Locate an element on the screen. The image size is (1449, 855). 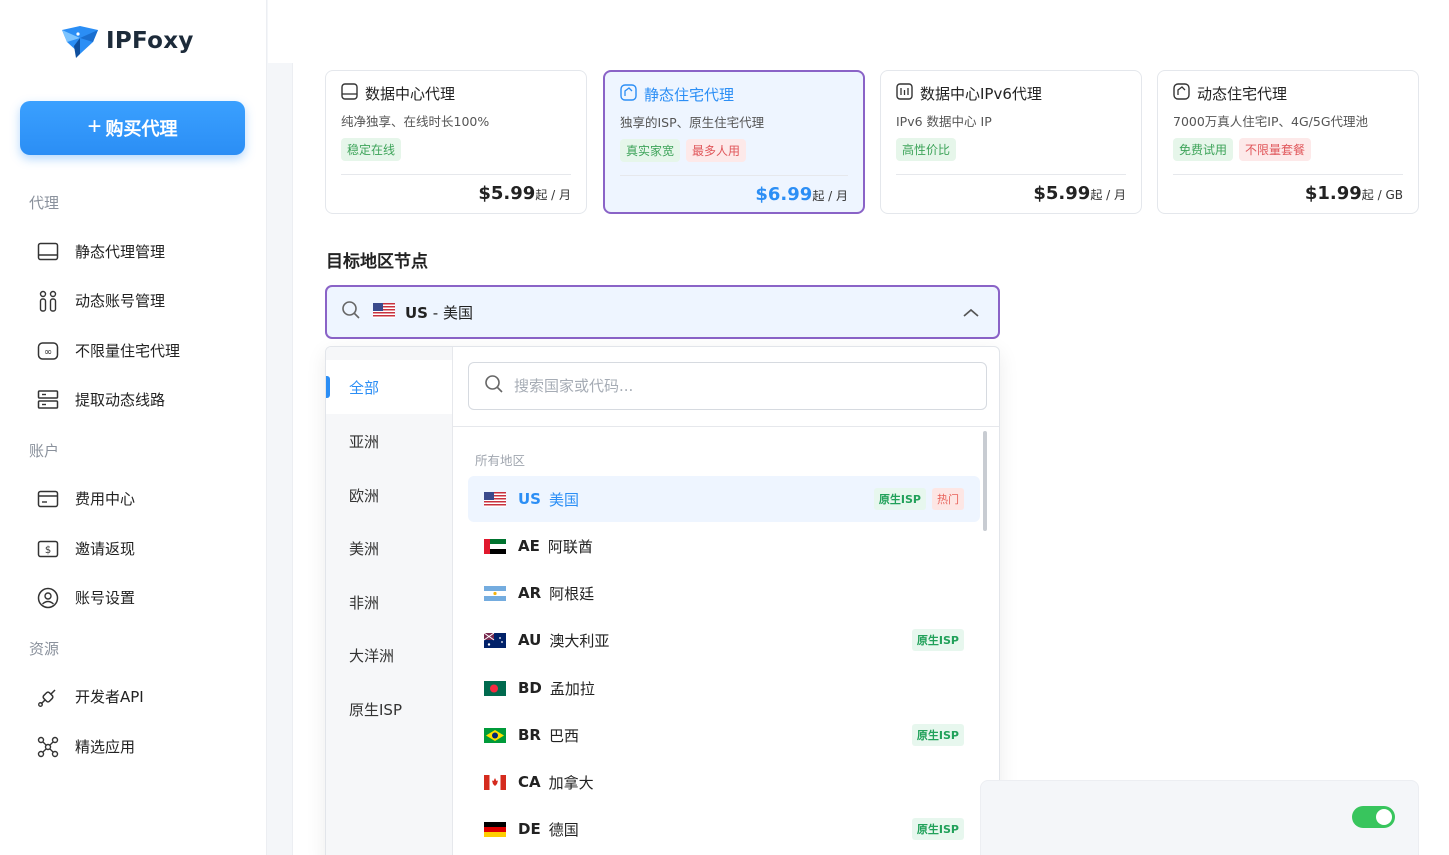
country-row-au: AU 澳大利亚 原生ISP is located at coordinates (724, 640).